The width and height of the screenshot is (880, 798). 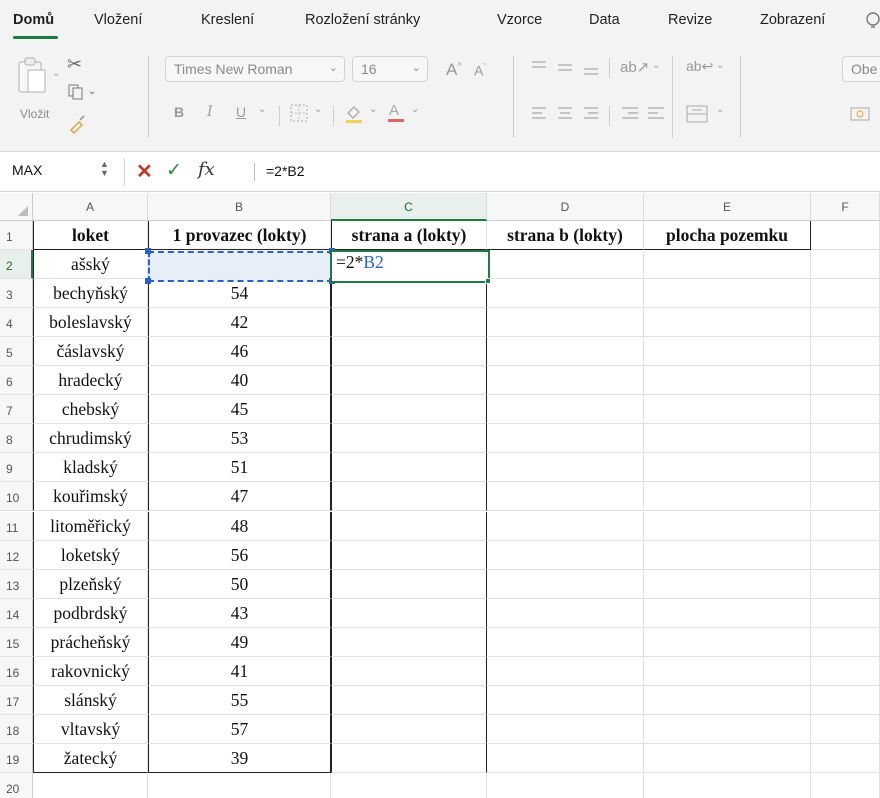 I want to click on row-header: 13, so click(x=16, y=584).